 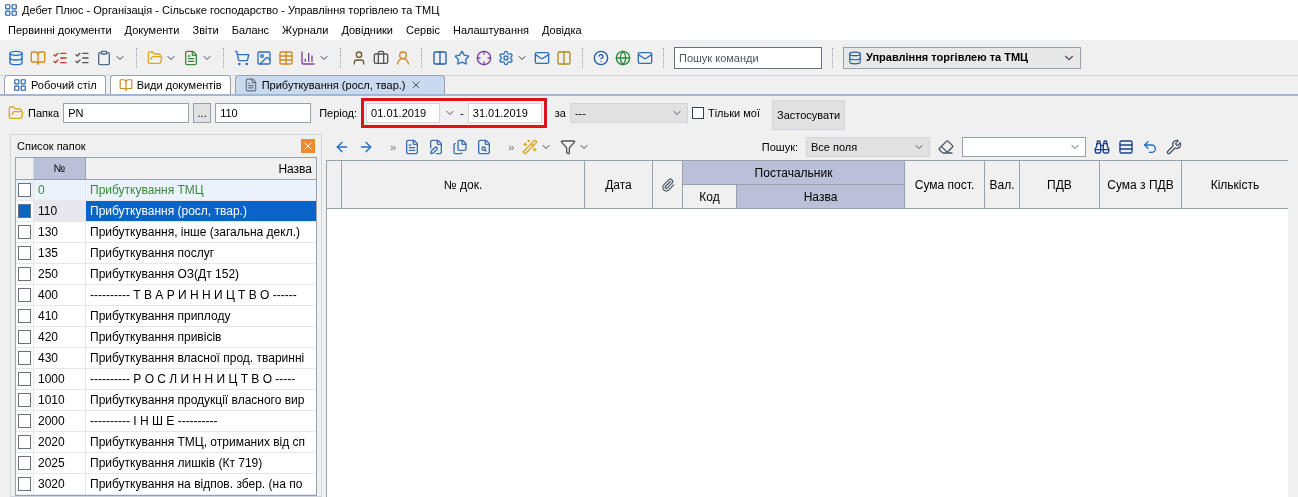 I want to click on tab: Прибуткування (росл, твар.), so click(x=339, y=84).